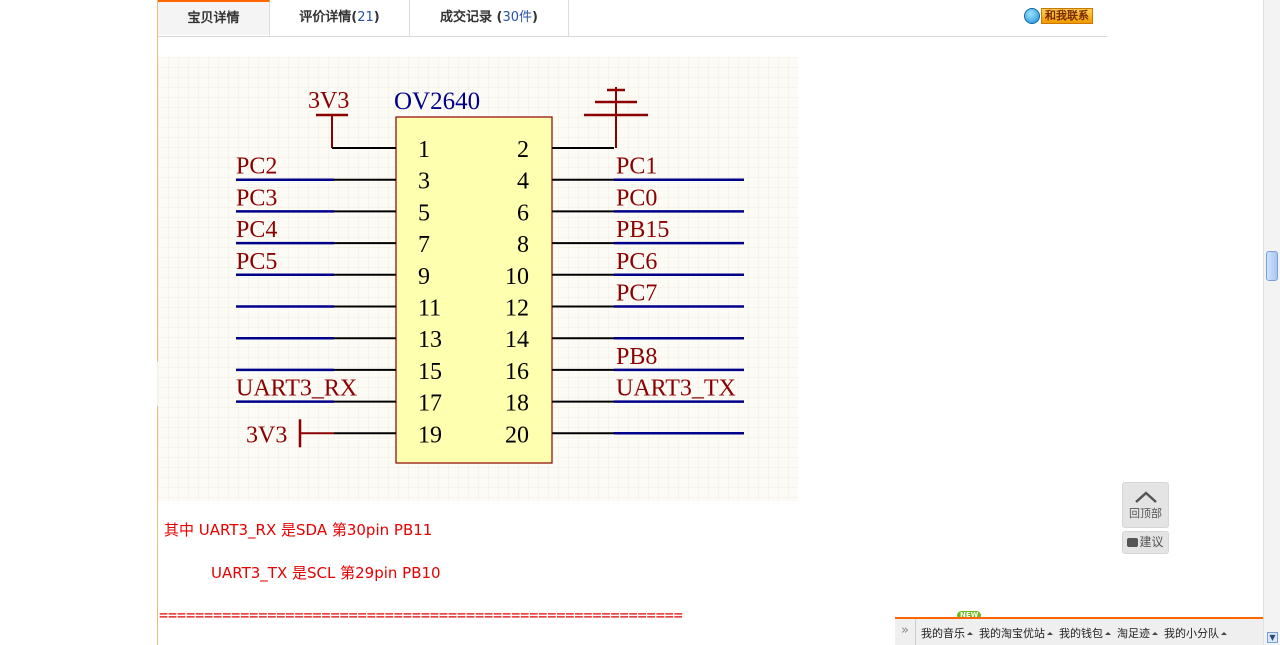 This screenshot has width=1280, height=645. Describe the element at coordinates (424, 277) in the screenshot. I see `pin-number: 9` at that location.